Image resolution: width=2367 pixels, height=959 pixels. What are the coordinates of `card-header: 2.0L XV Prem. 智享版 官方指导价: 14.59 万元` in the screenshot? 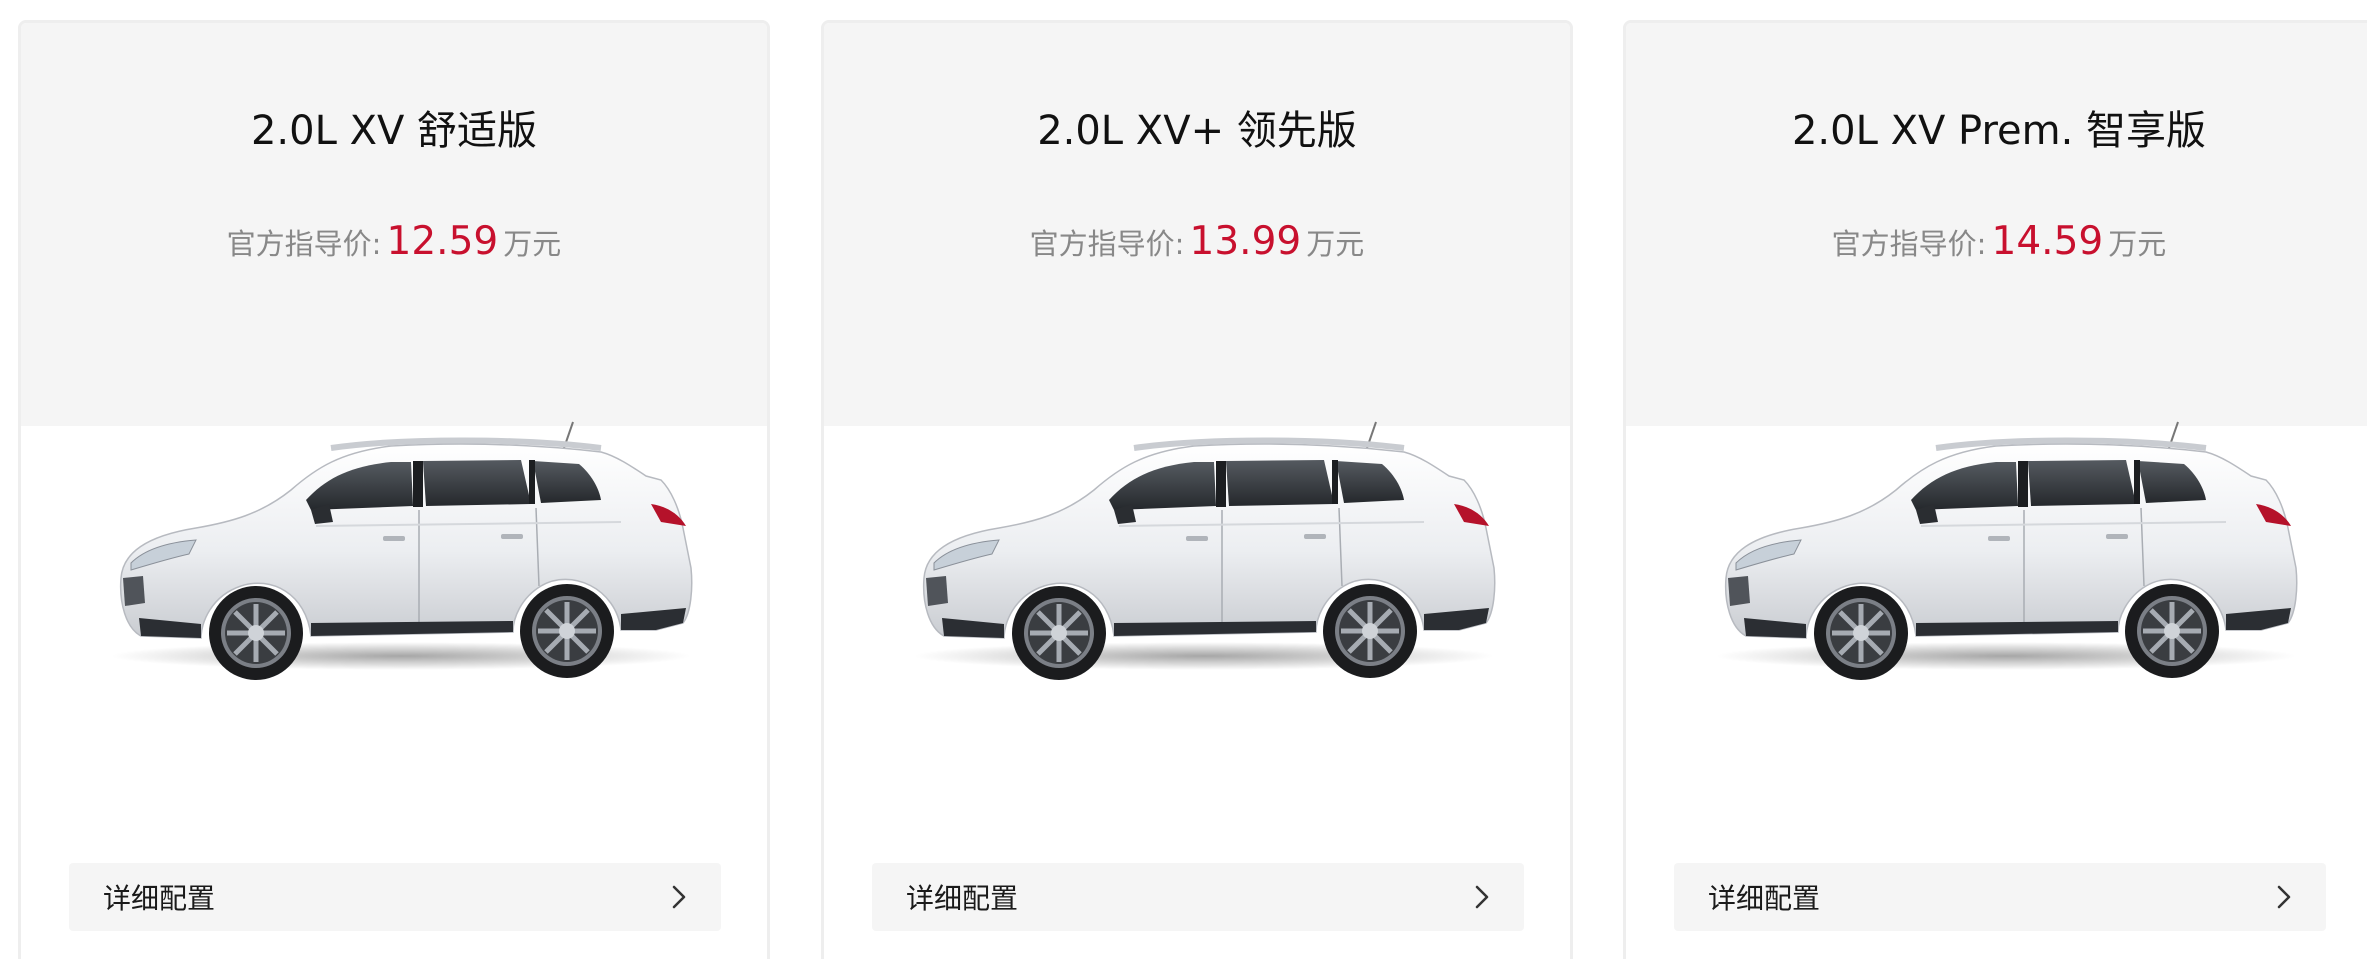 It's located at (1996, 224).